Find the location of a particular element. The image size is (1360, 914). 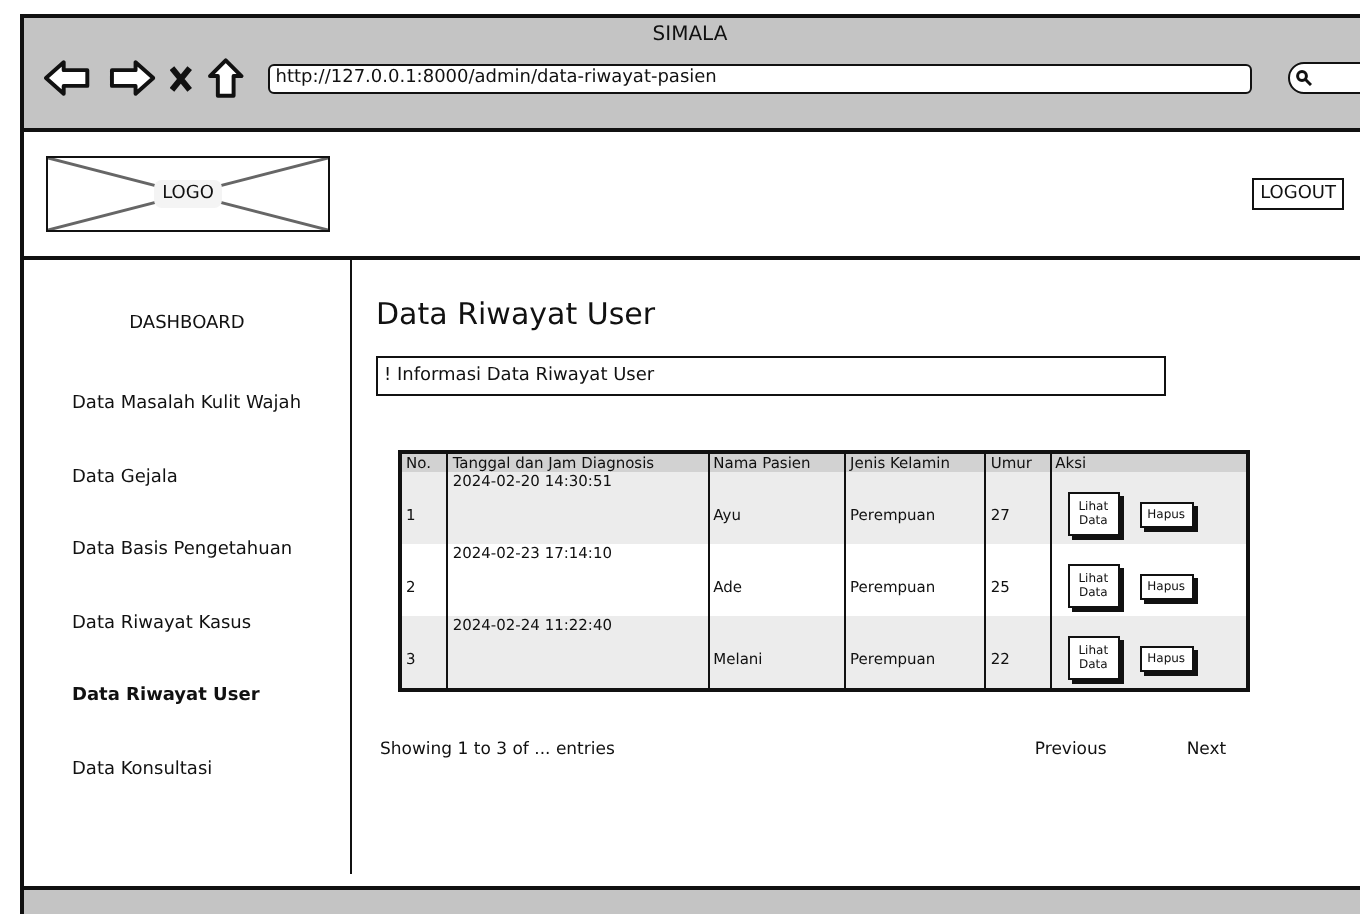

entries-info: Showing 1 to 3 of ... entries is located at coordinates (497, 750).